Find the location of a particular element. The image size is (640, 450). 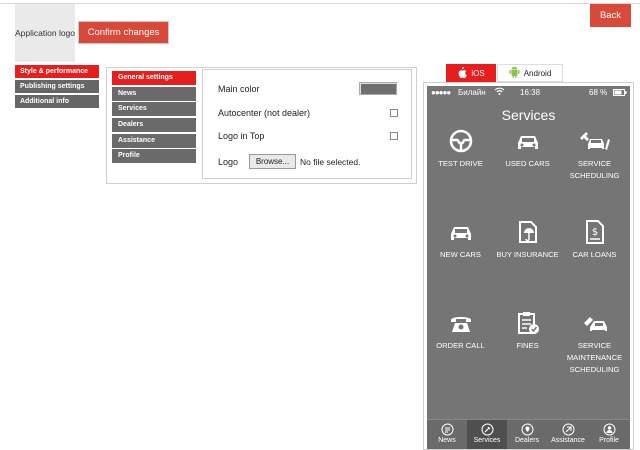

service-label: NEW CARS is located at coordinates (460, 254).